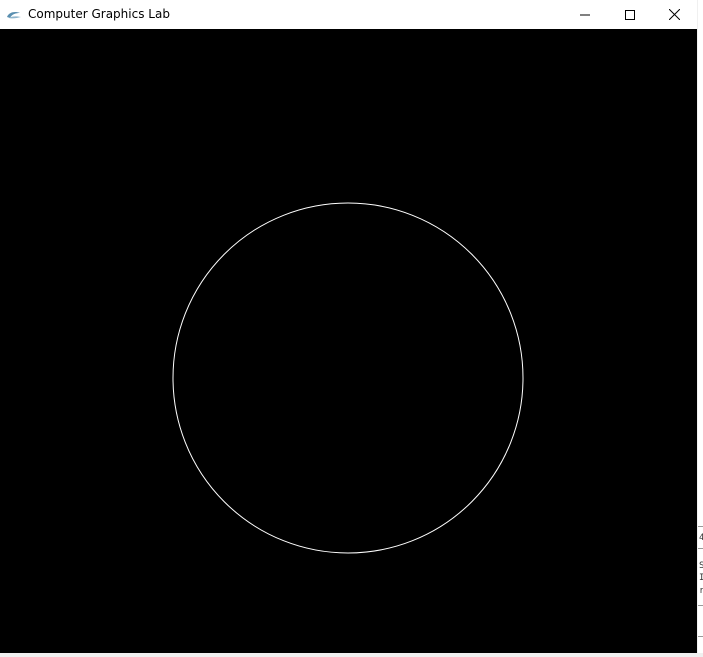 This screenshot has height=657, width=703. I want to click on maximize-button, so click(629, 14).